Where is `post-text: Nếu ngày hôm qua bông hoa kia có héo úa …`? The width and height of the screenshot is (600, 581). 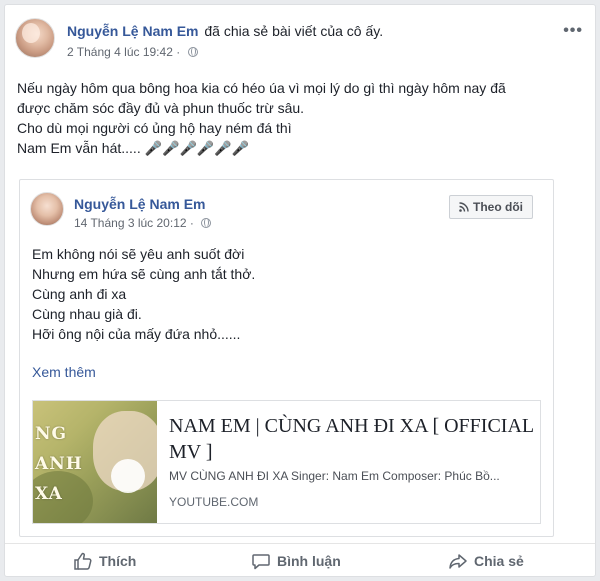
post-text: Nếu ngày hôm qua bông hoa kia có héo úa … is located at coordinates (301, 118).